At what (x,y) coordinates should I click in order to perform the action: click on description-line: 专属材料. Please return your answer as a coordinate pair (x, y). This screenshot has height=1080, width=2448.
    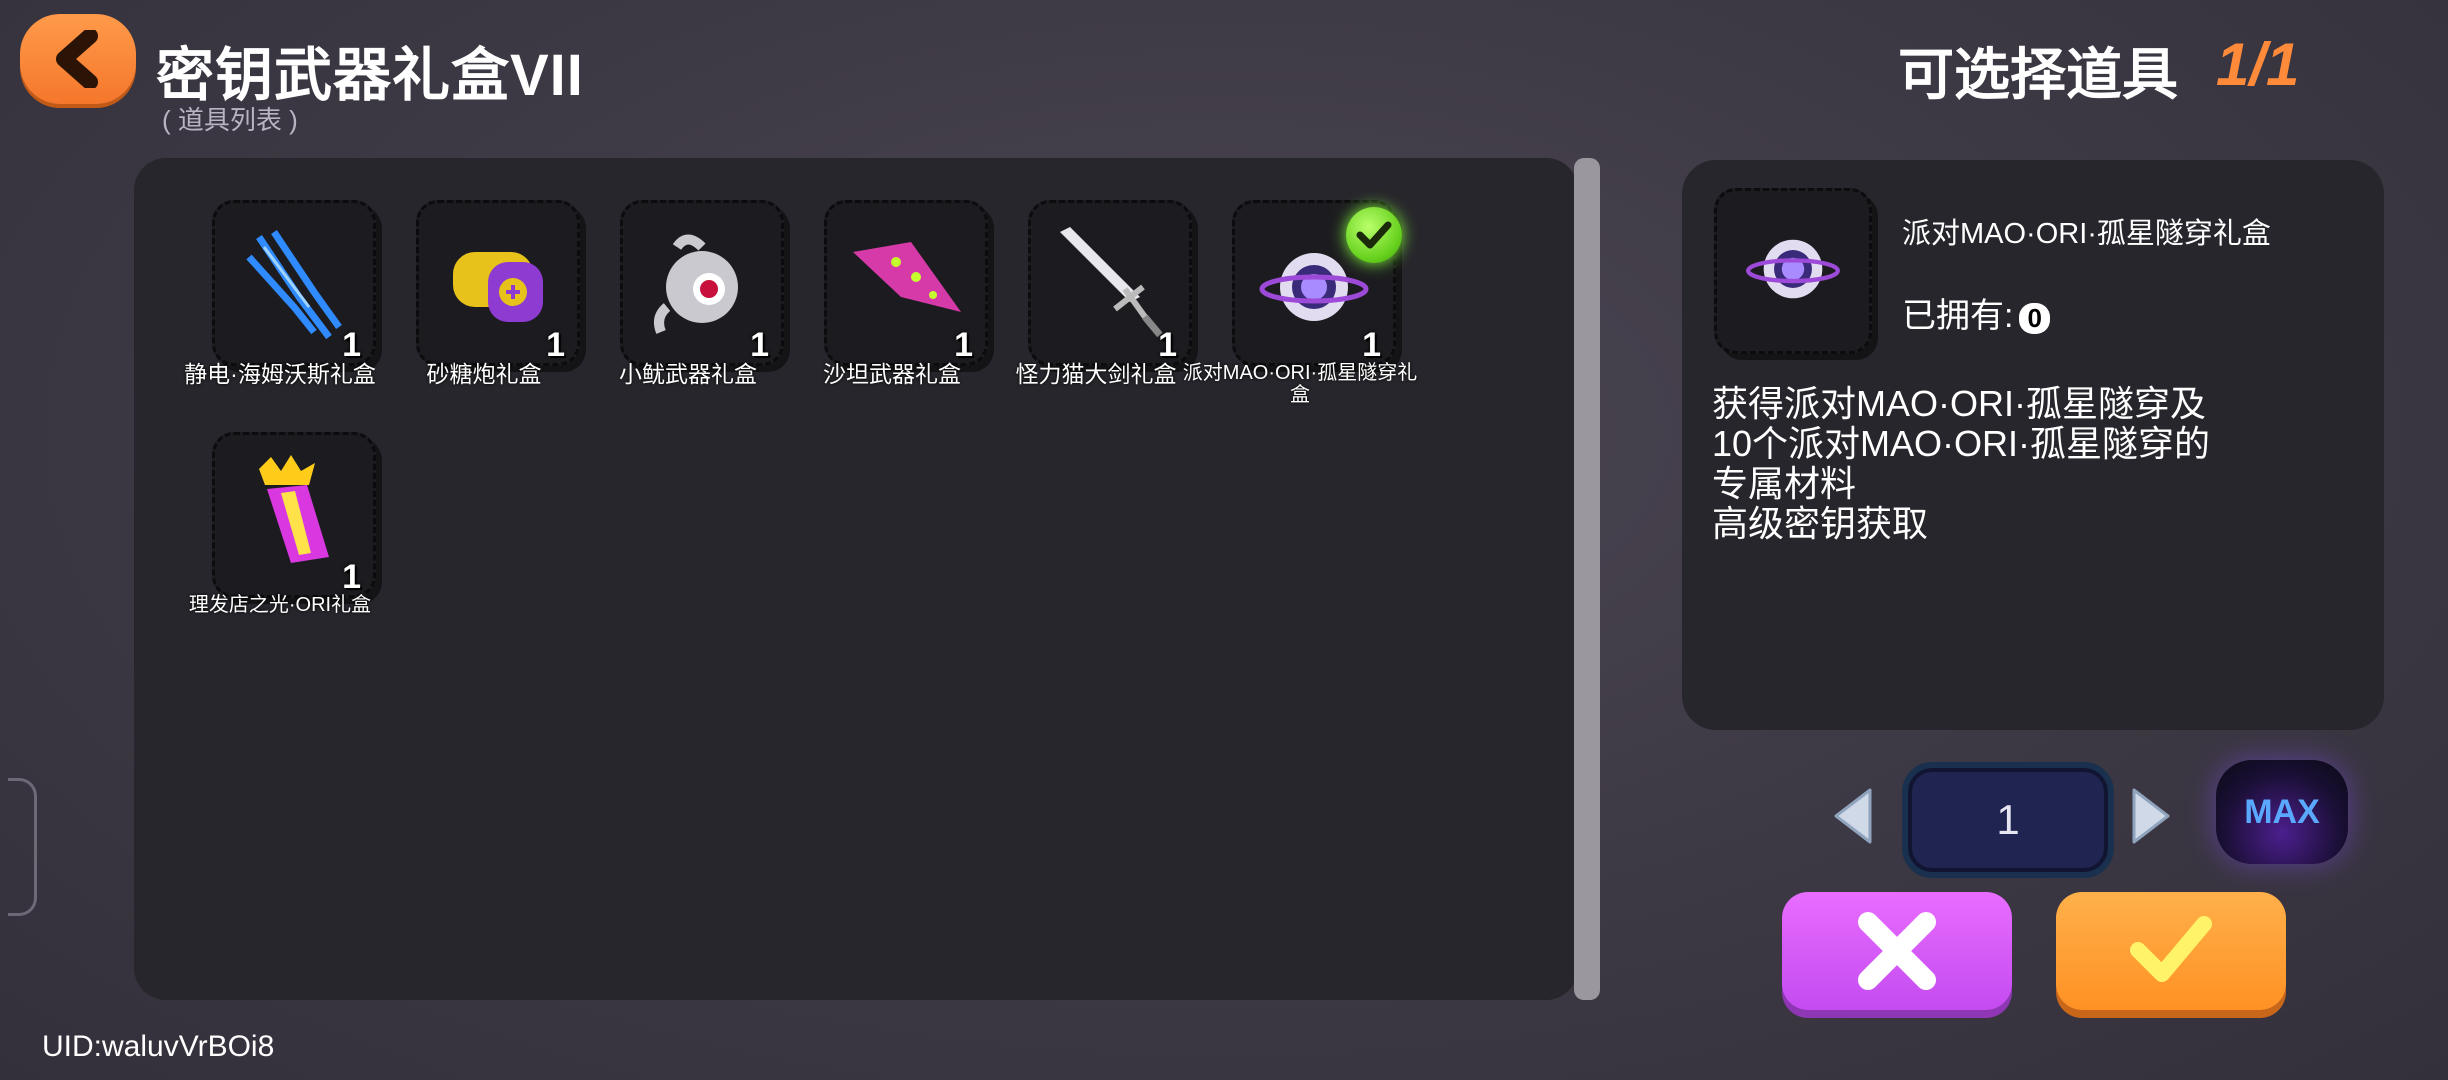
    Looking at the image, I should click on (1784, 483).